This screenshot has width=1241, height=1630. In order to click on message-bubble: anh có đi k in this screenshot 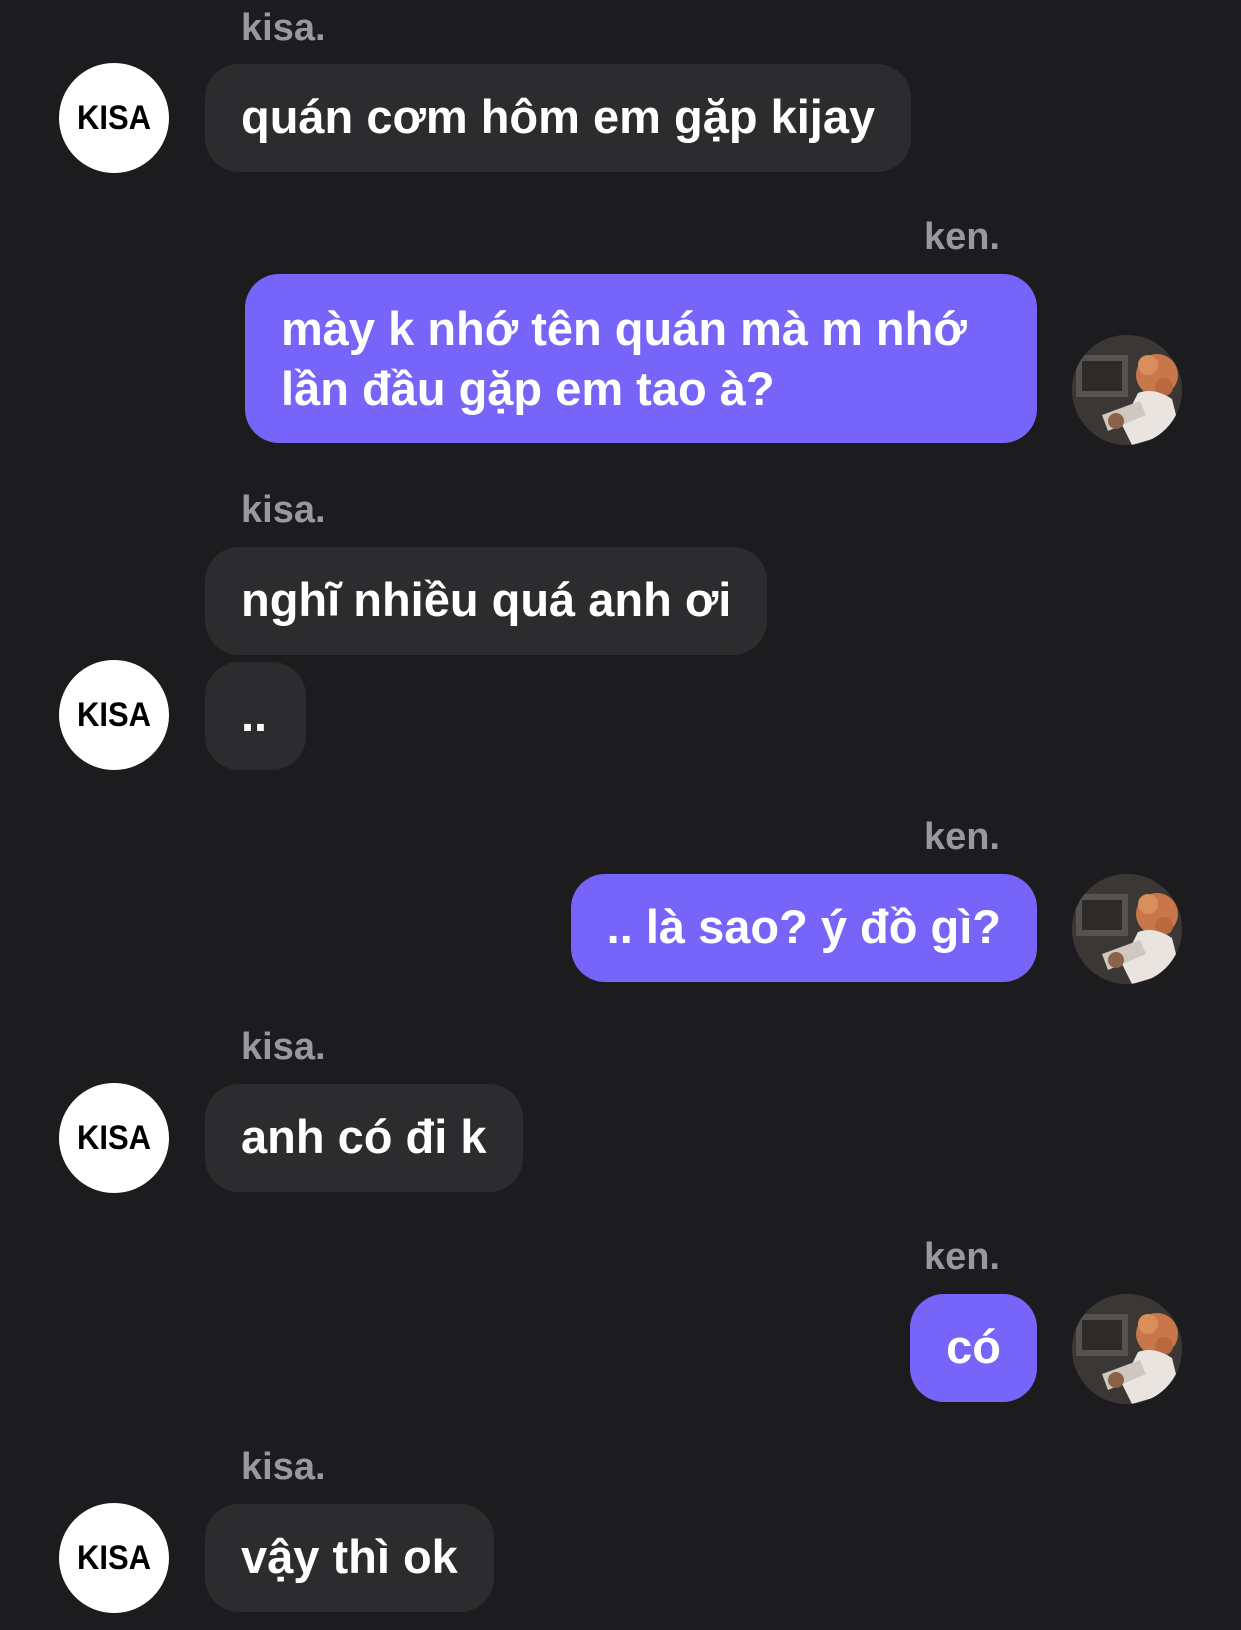, I will do `click(364, 1138)`.